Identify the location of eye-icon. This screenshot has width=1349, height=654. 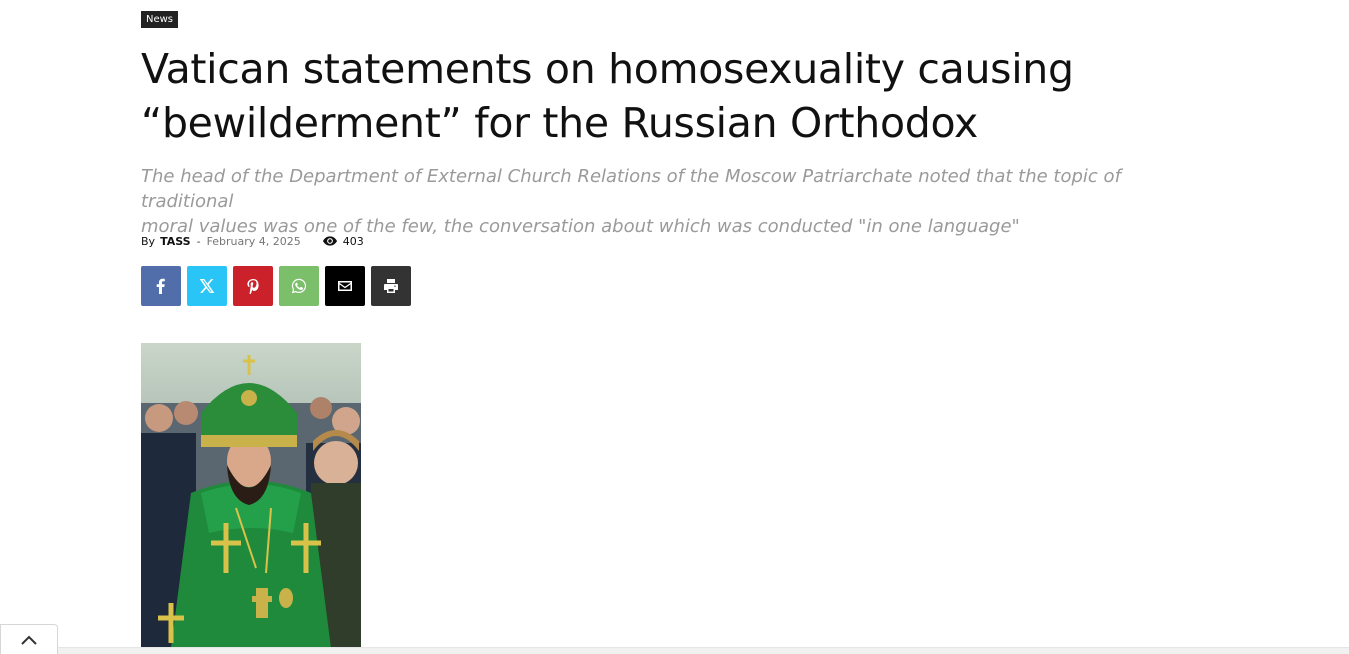
(329, 241).